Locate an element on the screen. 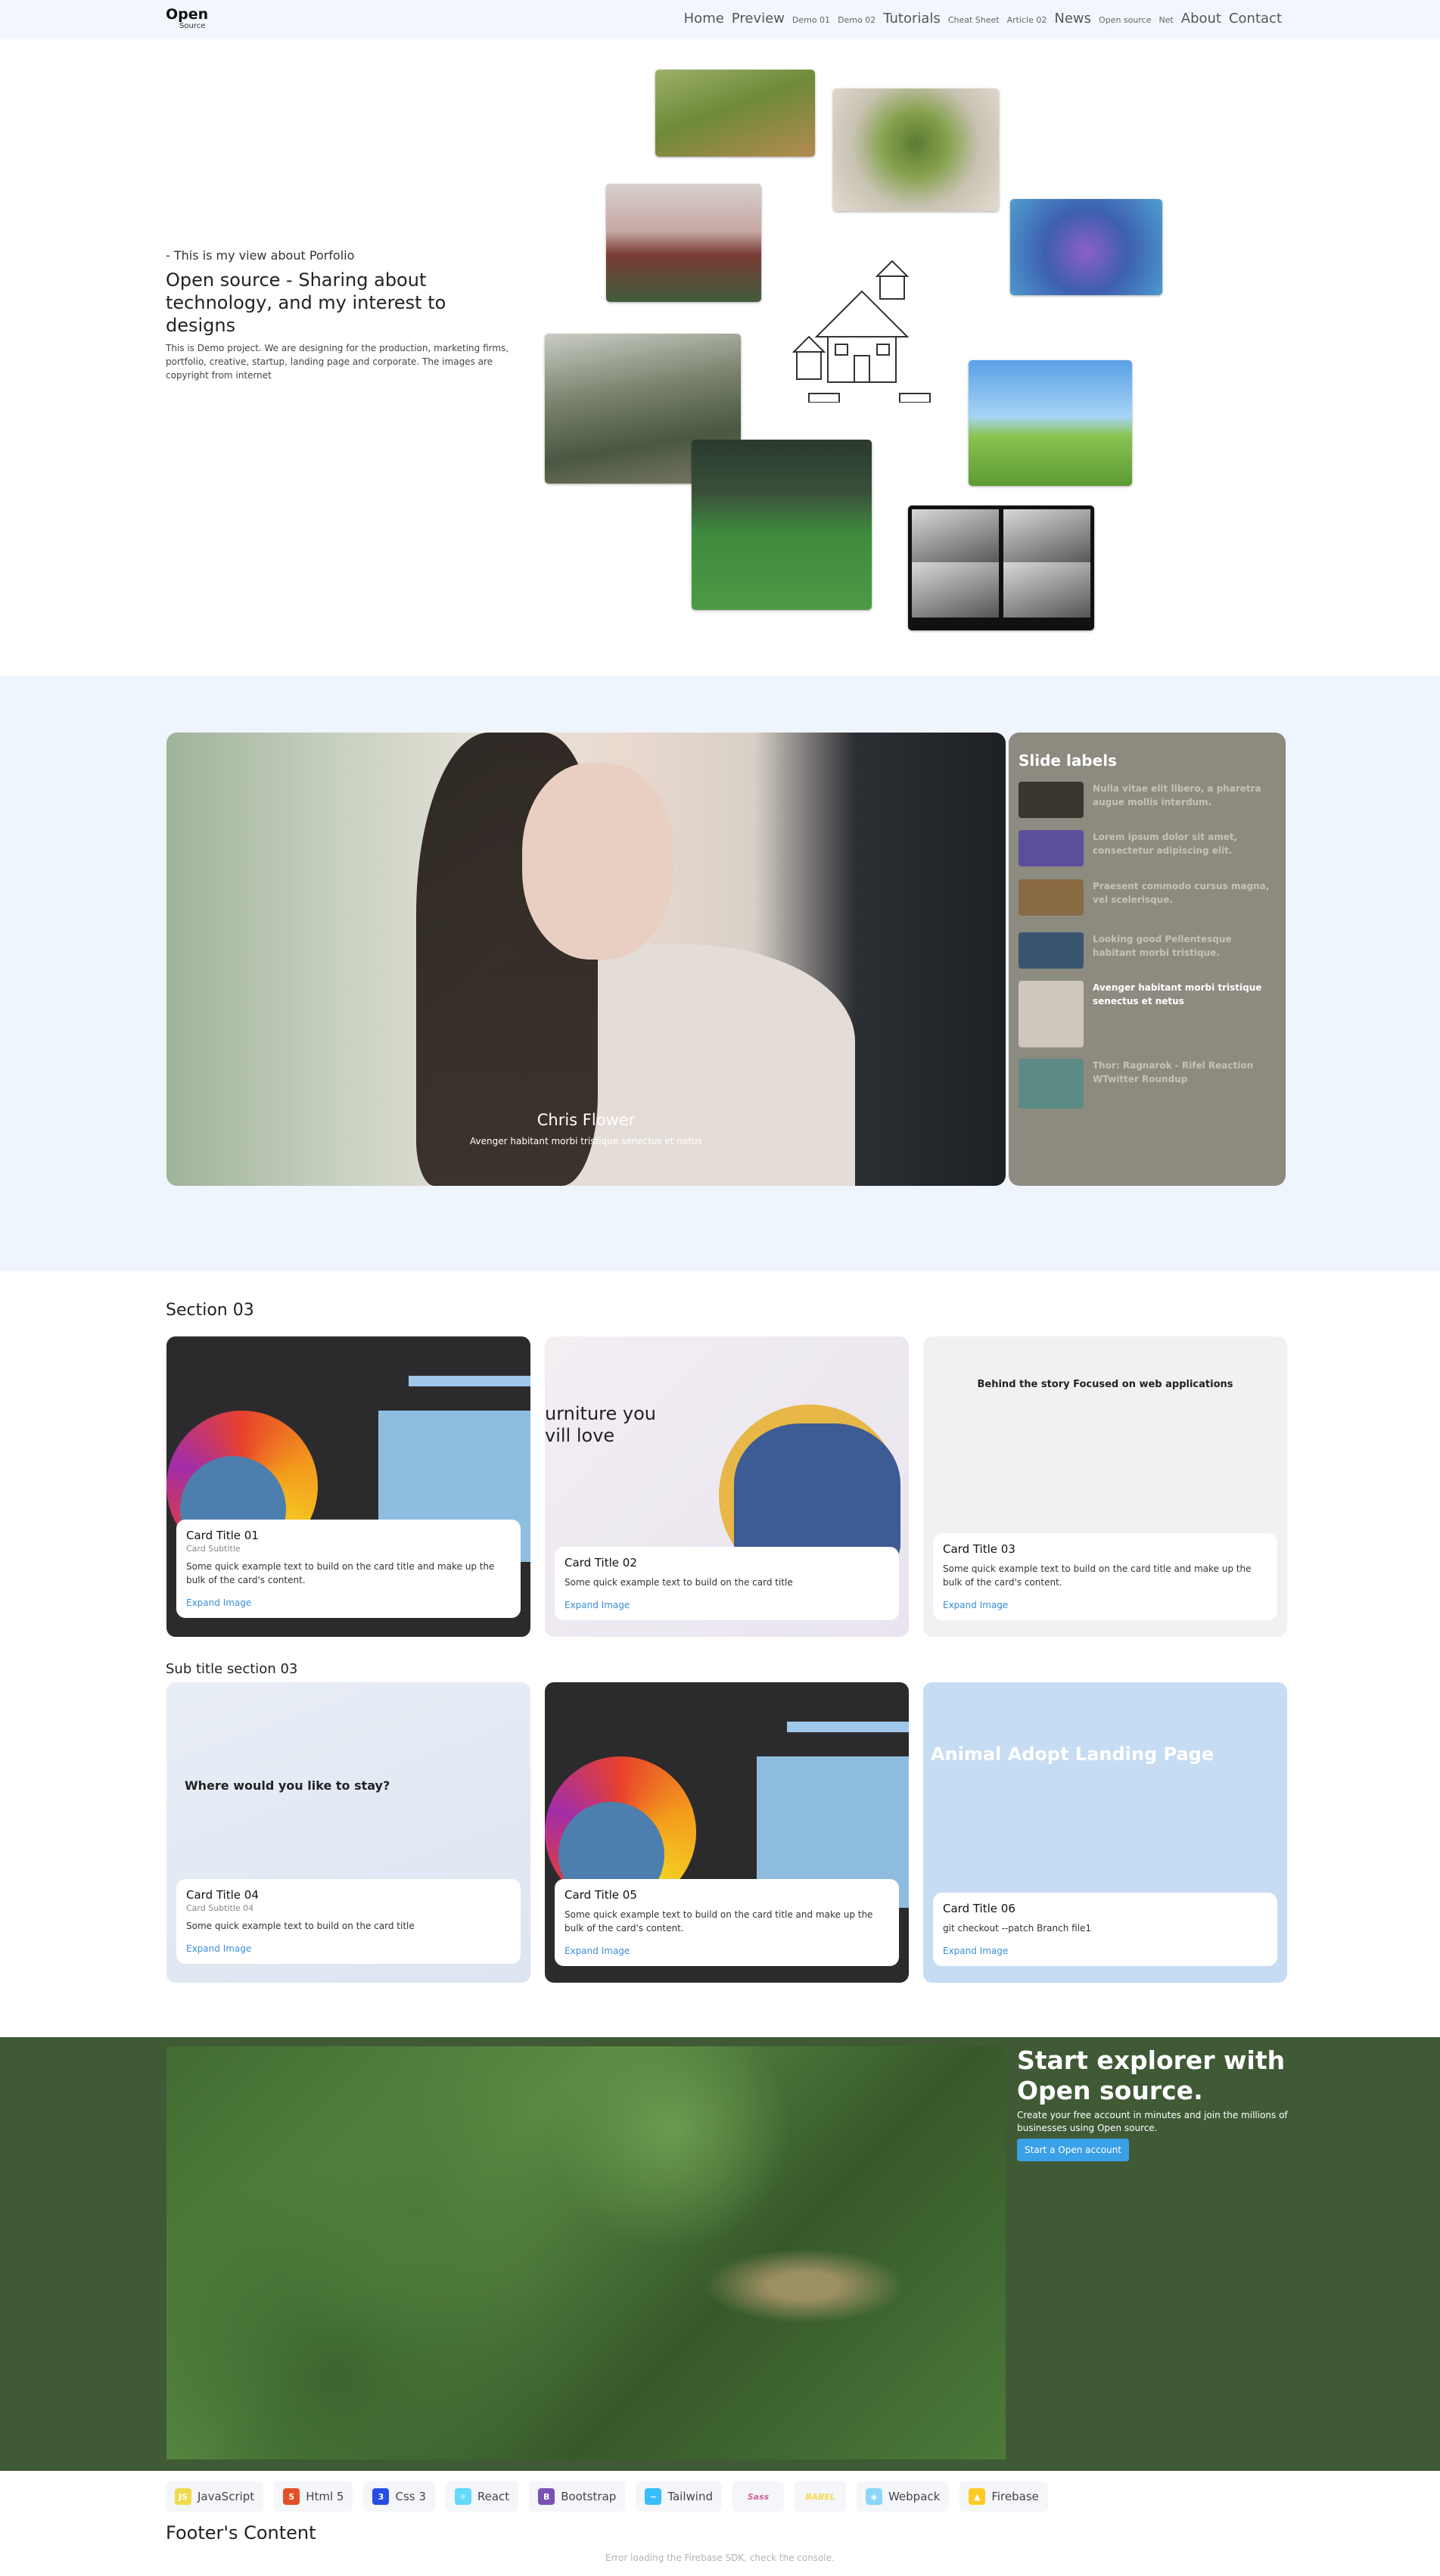 The width and height of the screenshot is (1440, 2576). tech-label: React is located at coordinates (494, 2496).